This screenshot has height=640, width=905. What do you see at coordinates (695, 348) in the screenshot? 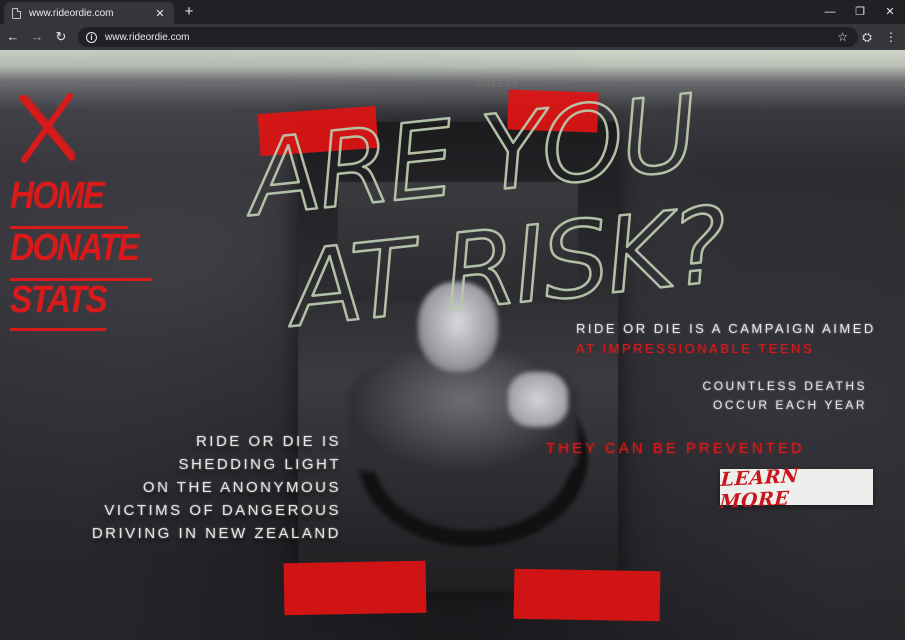
I see `campaign-line-2: AT IMPRESSIONABLE TEENS` at bounding box center [695, 348].